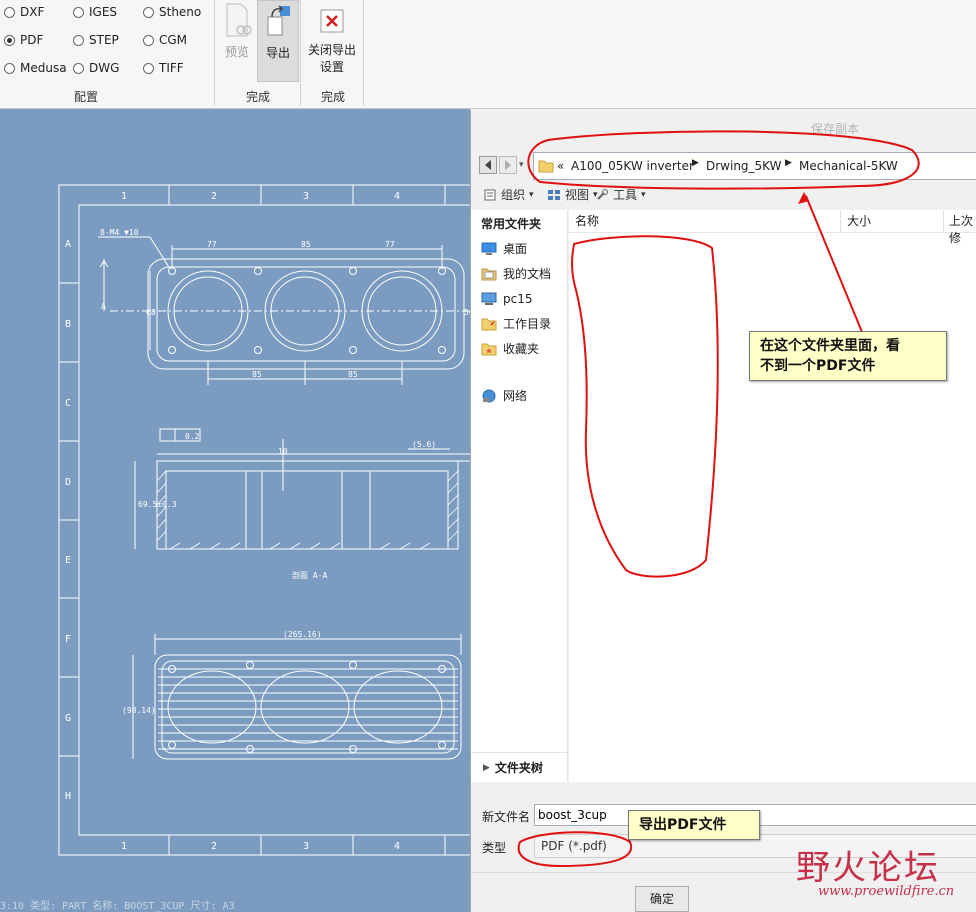  What do you see at coordinates (723, 160) in the screenshot?
I see `highlight-breadcrumb` at bounding box center [723, 160].